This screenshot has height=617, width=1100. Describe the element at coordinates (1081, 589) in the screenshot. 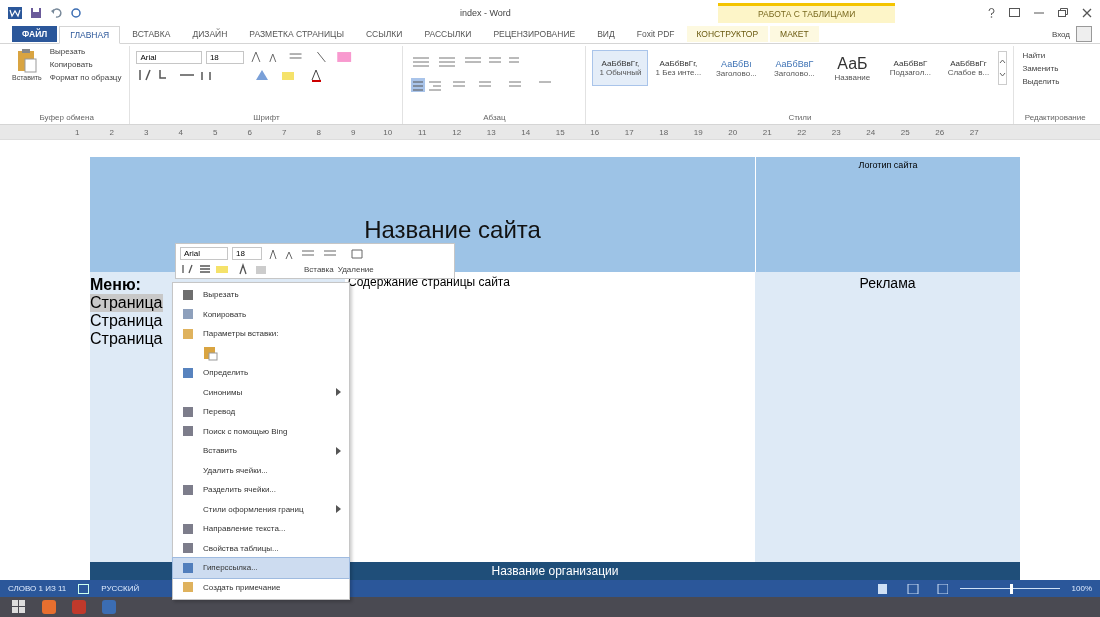

I see `zoom-level: 100%` at that location.